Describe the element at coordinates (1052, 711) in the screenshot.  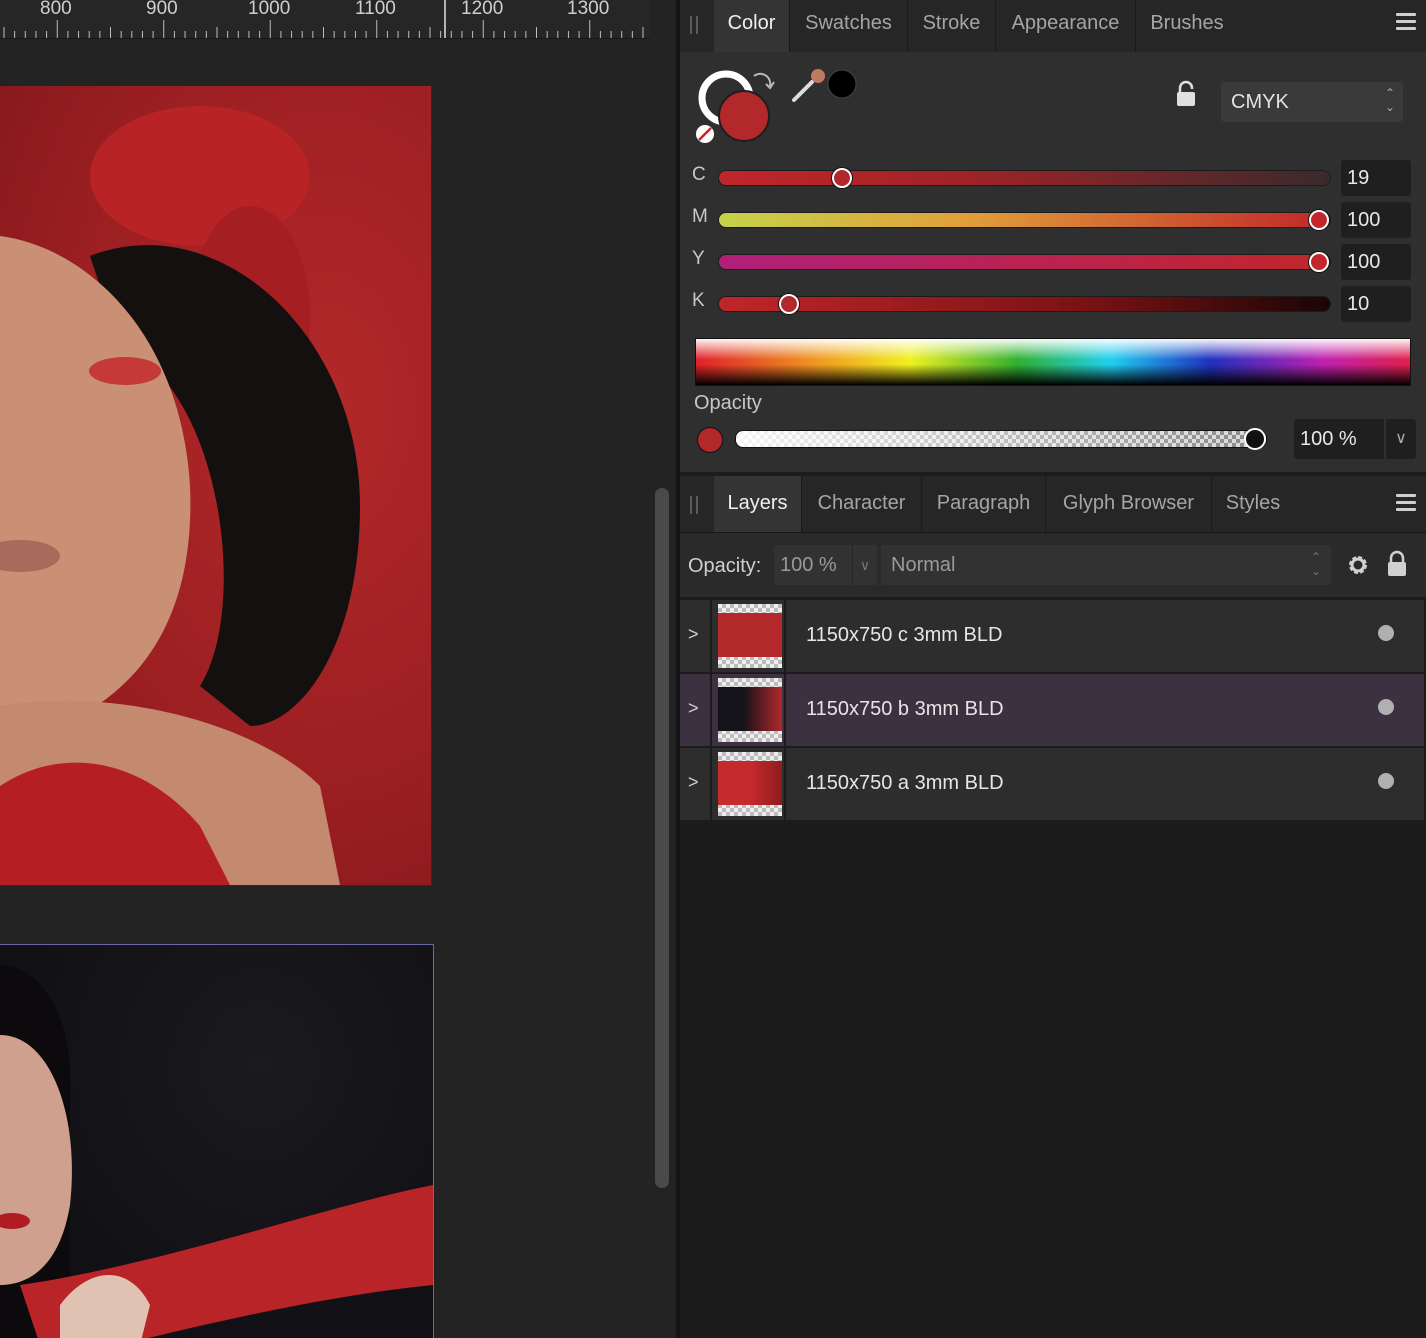
I see `layer-row-selected: > 1150x750 b 3mm BLD` at that location.